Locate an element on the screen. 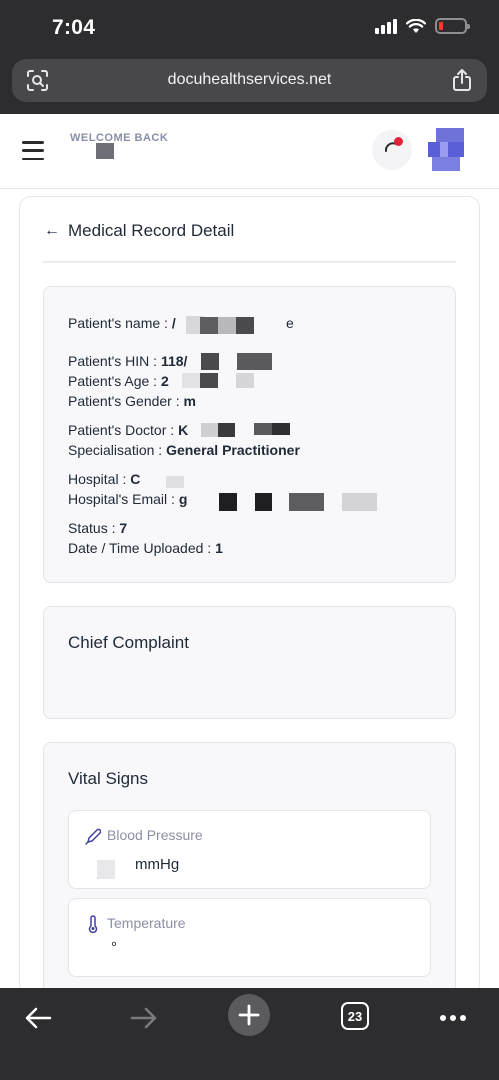 Image resolution: width=499 pixels, height=1080 pixels. specialisation-row: Specialisation : General Practitioner is located at coordinates (184, 450).